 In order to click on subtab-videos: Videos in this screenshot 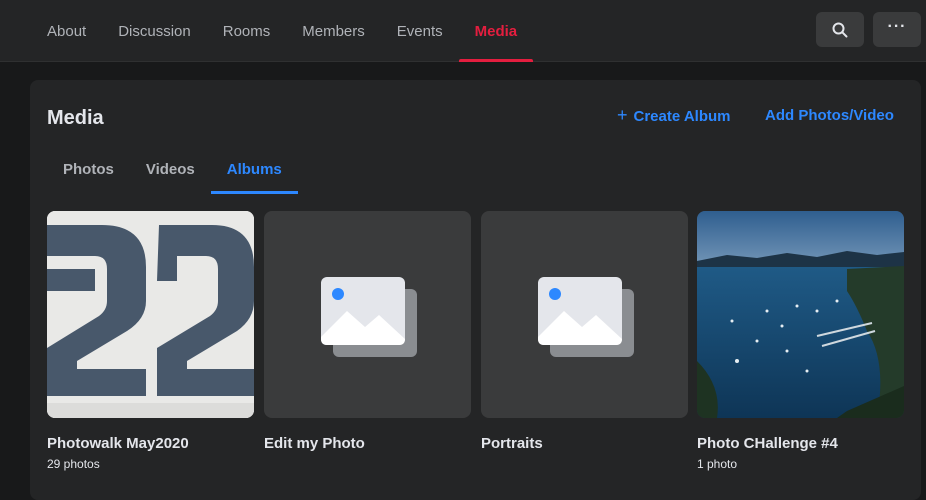, I will do `click(170, 169)`.